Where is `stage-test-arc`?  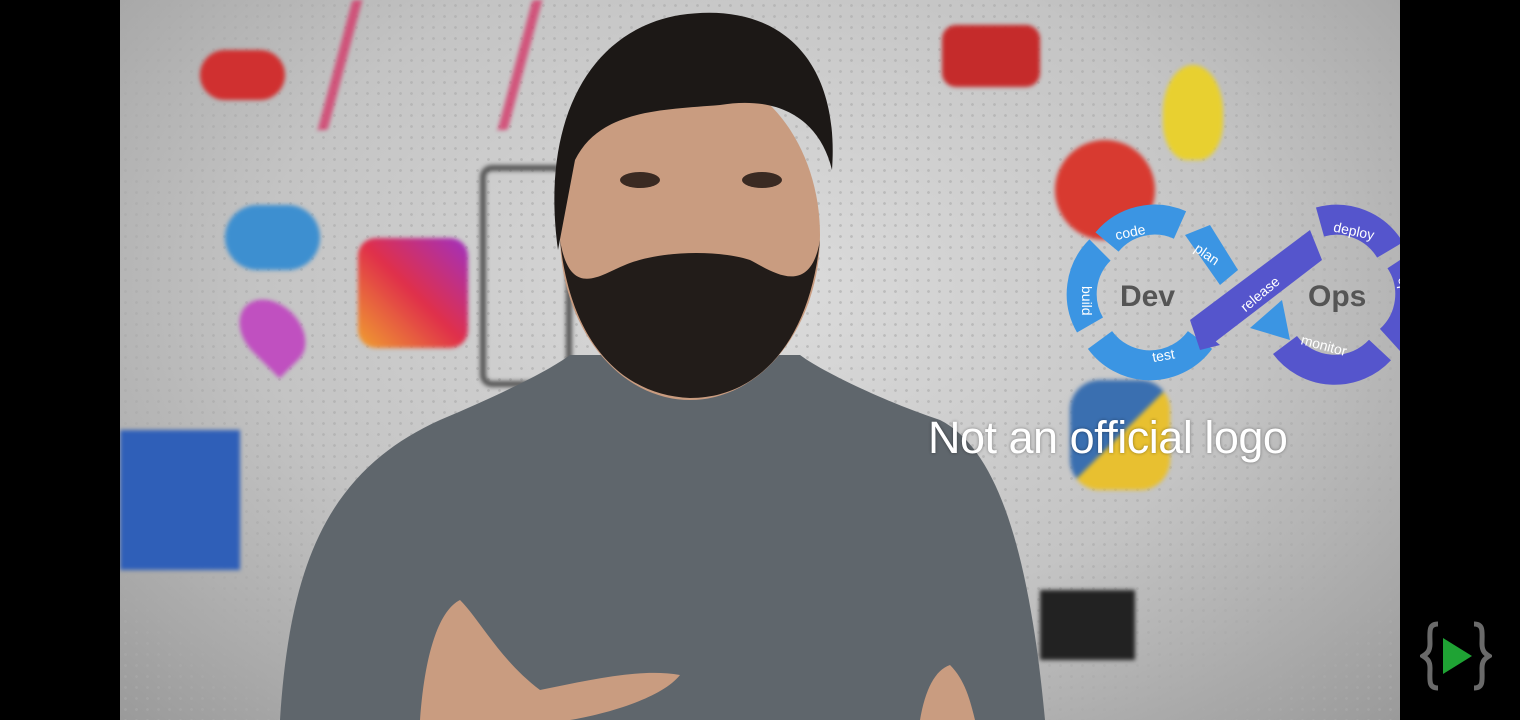 stage-test-arc is located at coordinates (1150, 355).